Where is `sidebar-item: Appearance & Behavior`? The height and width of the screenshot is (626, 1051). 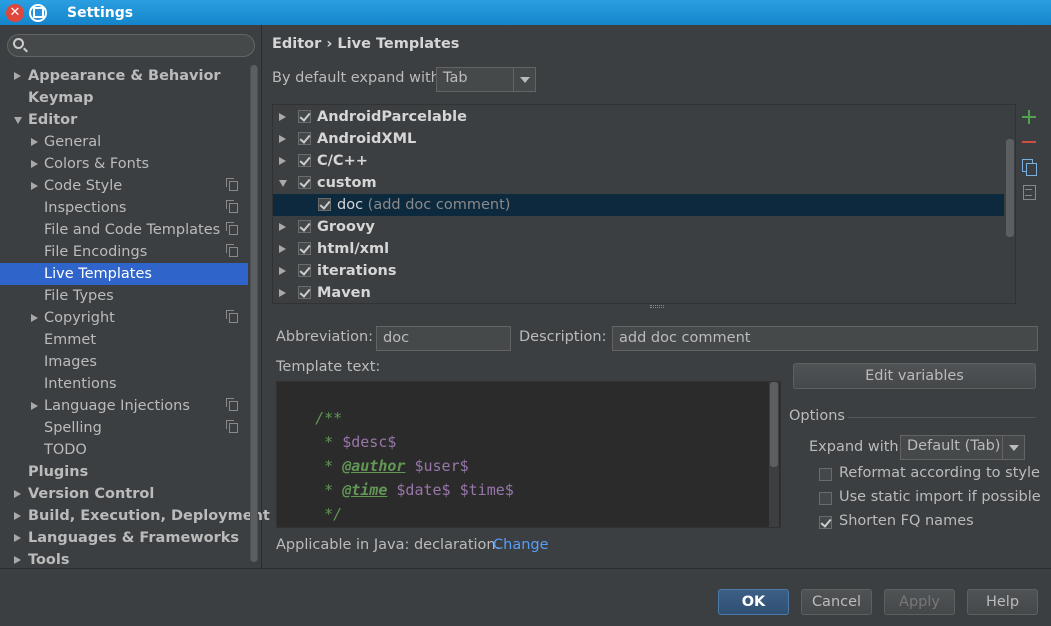 sidebar-item: Appearance & Behavior is located at coordinates (124, 76).